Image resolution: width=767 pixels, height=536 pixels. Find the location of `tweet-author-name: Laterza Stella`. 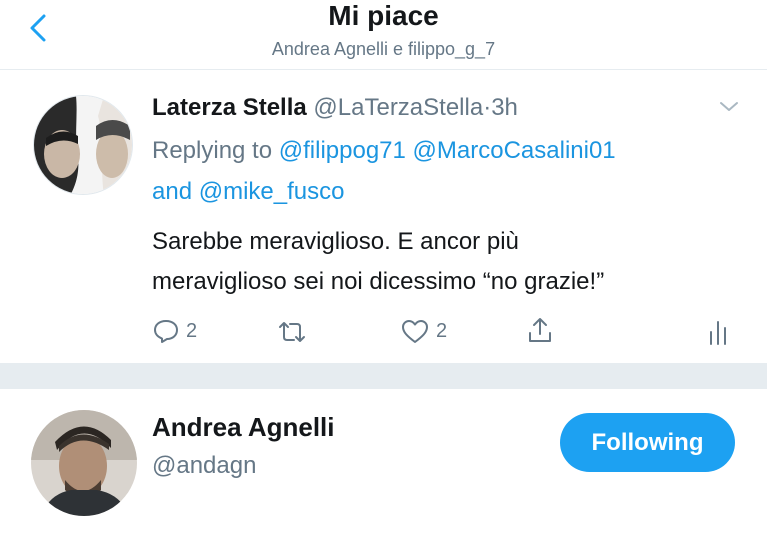

tweet-author-name: Laterza Stella is located at coordinates (229, 107).